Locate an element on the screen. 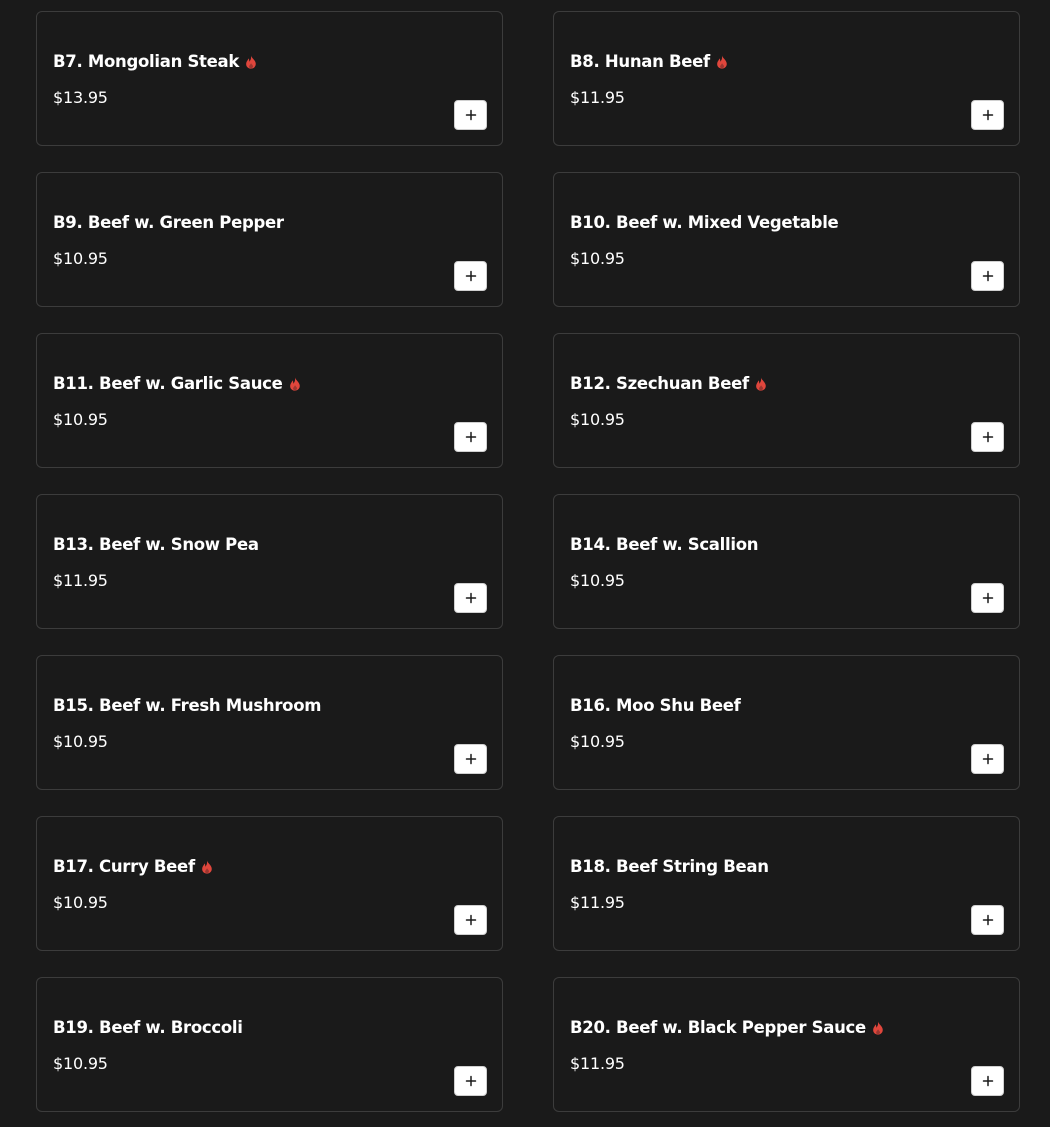 The height and width of the screenshot is (1127, 1050). item-name-text: B17. Curry Beef is located at coordinates (124, 866).